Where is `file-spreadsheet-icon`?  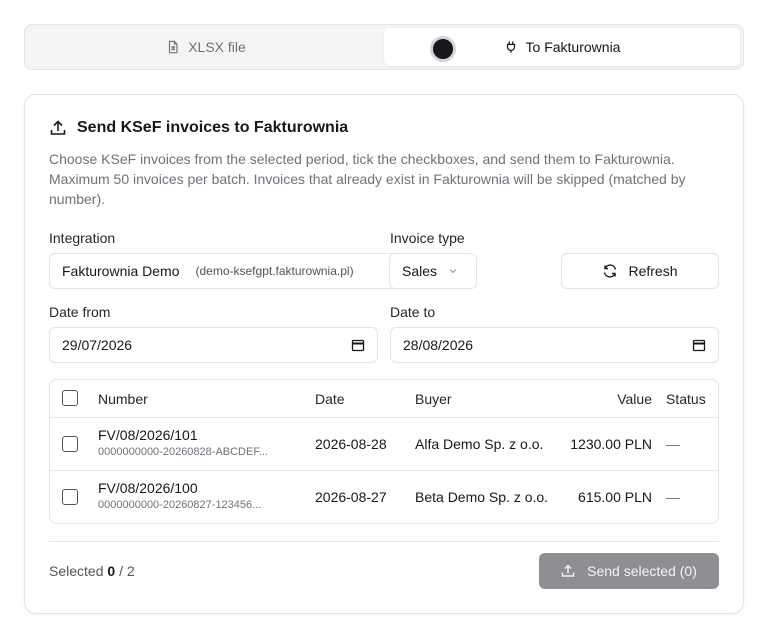
file-spreadsheet-icon is located at coordinates (173, 47).